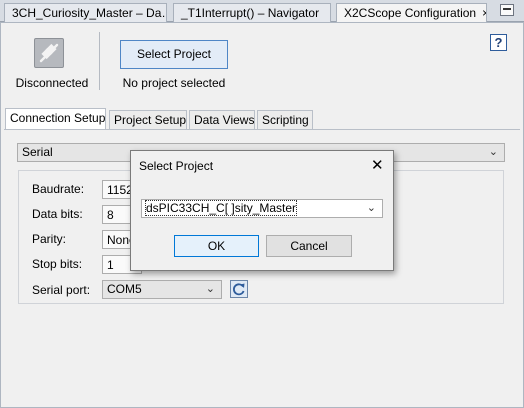  I want to click on editor-tab-x2cscope: X2CScope Configuration ×, so click(411, 13).